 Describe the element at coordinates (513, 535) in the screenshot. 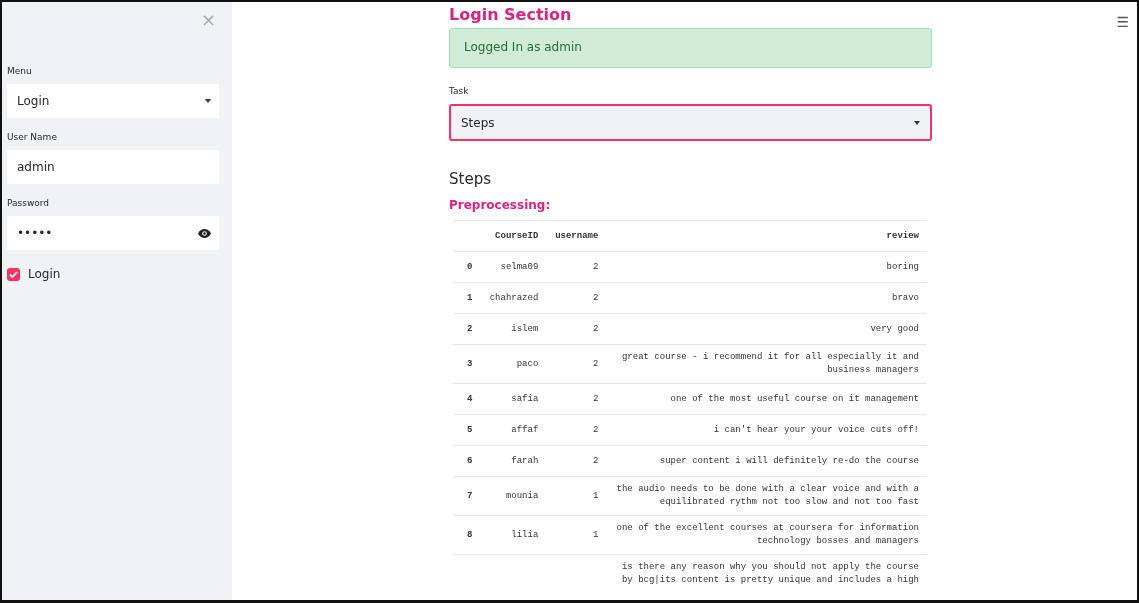

I see `table-cell: lilia` at that location.